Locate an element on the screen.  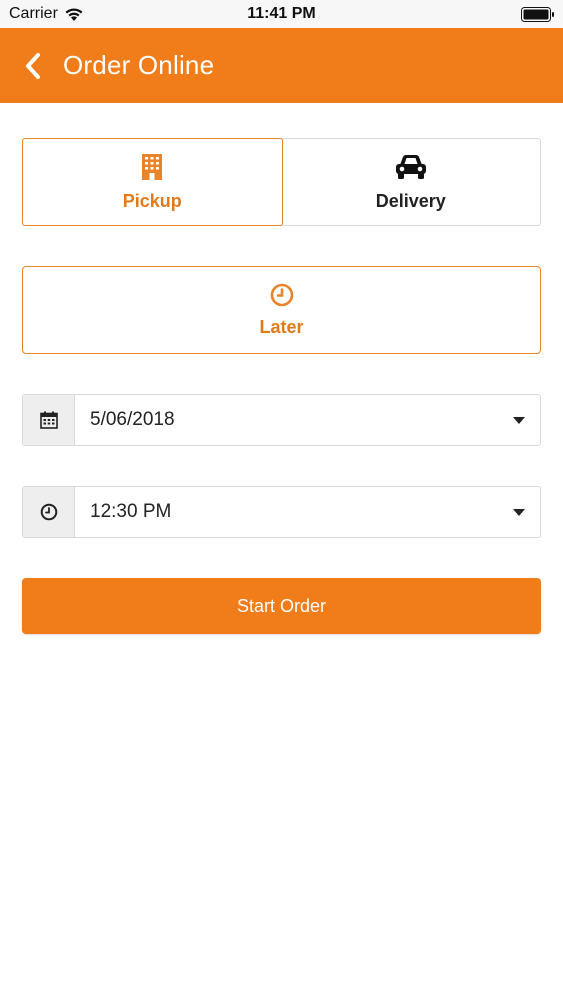
pickup-option: Pickup is located at coordinates (152, 182).